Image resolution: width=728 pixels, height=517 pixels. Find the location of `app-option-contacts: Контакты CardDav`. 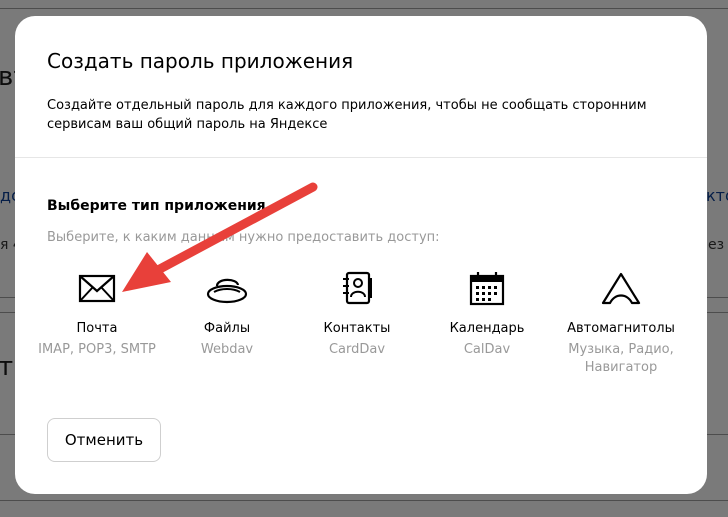

app-option-contacts: Контакты CardDav is located at coordinates (357, 314).